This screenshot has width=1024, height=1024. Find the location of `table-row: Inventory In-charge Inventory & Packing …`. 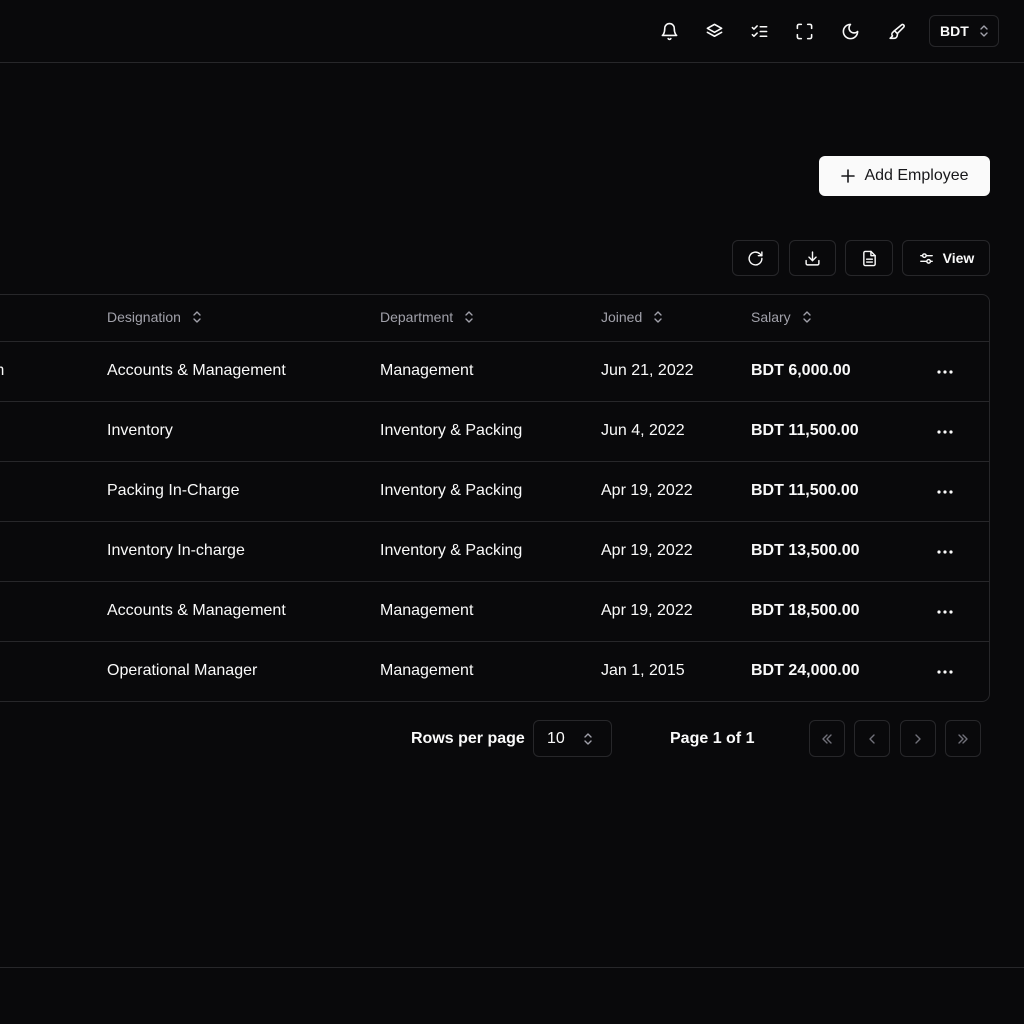

table-row: Inventory In-charge Inventory & Packing … is located at coordinates (494, 552).